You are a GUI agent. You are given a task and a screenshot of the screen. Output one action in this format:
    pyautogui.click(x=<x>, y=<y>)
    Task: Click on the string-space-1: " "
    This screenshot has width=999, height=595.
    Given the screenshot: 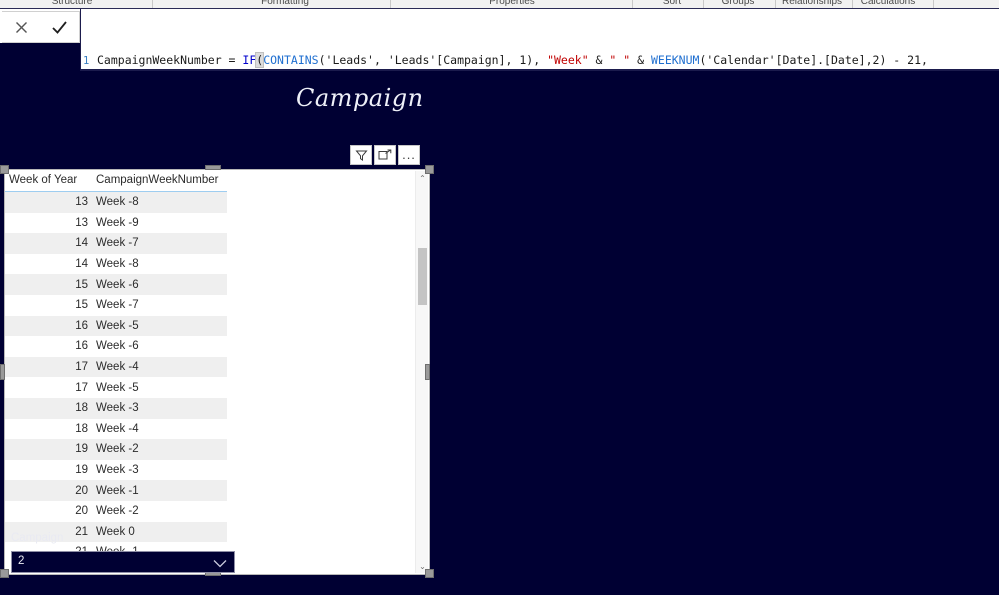 What is the action you would take?
    pyautogui.click(x=620, y=60)
    